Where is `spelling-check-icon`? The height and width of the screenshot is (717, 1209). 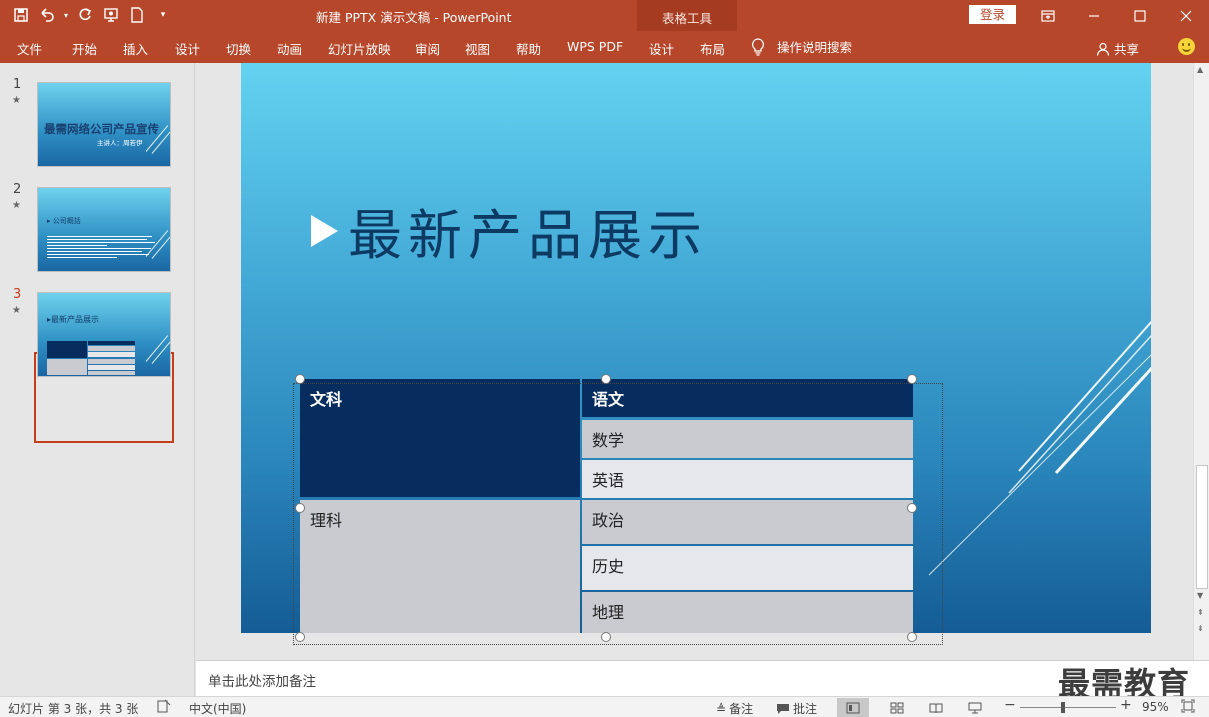
spelling-check-icon is located at coordinates (164, 707).